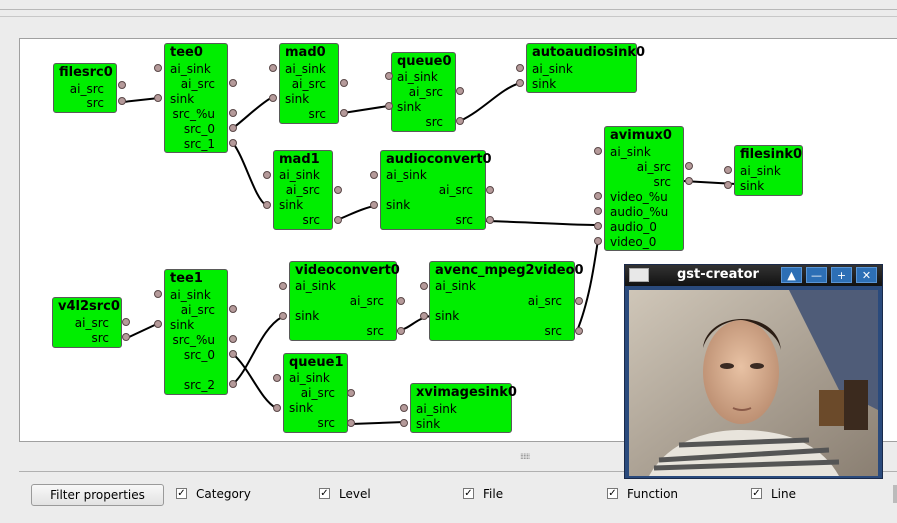  What do you see at coordinates (181, 493) in the screenshot?
I see `category-checkbox: ✓` at bounding box center [181, 493].